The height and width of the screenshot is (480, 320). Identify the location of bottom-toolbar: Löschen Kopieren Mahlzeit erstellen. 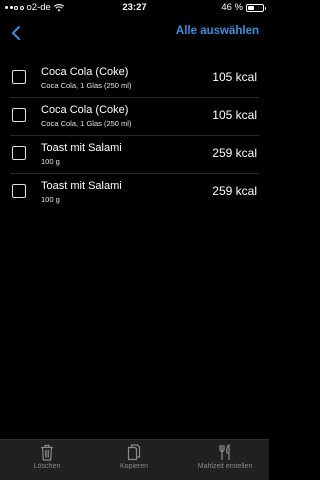
(134, 459).